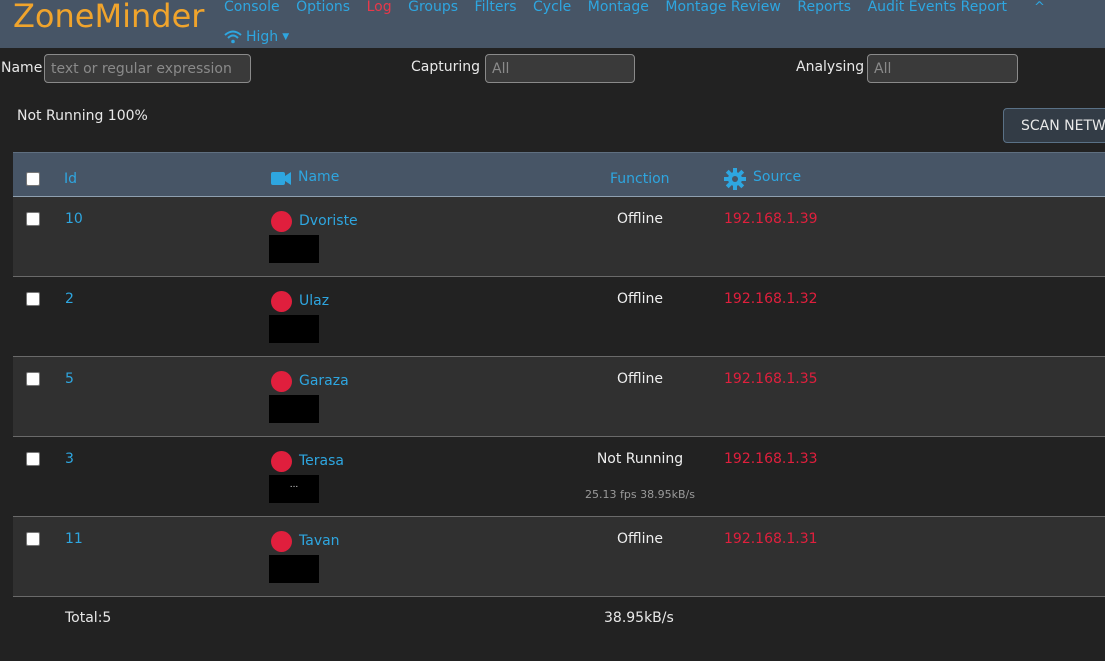 The width and height of the screenshot is (1105, 661). I want to click on monitor-source-link: 192.168.1.31, so click(771, 539).